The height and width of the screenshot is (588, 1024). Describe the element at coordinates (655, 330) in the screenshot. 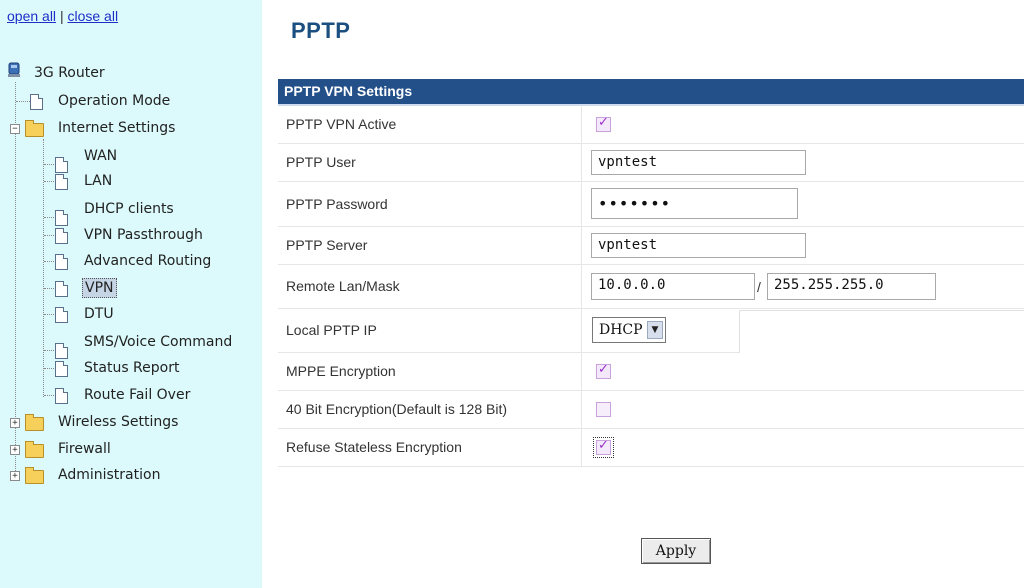

I see `chevron-down-icon: ▼` at that location.